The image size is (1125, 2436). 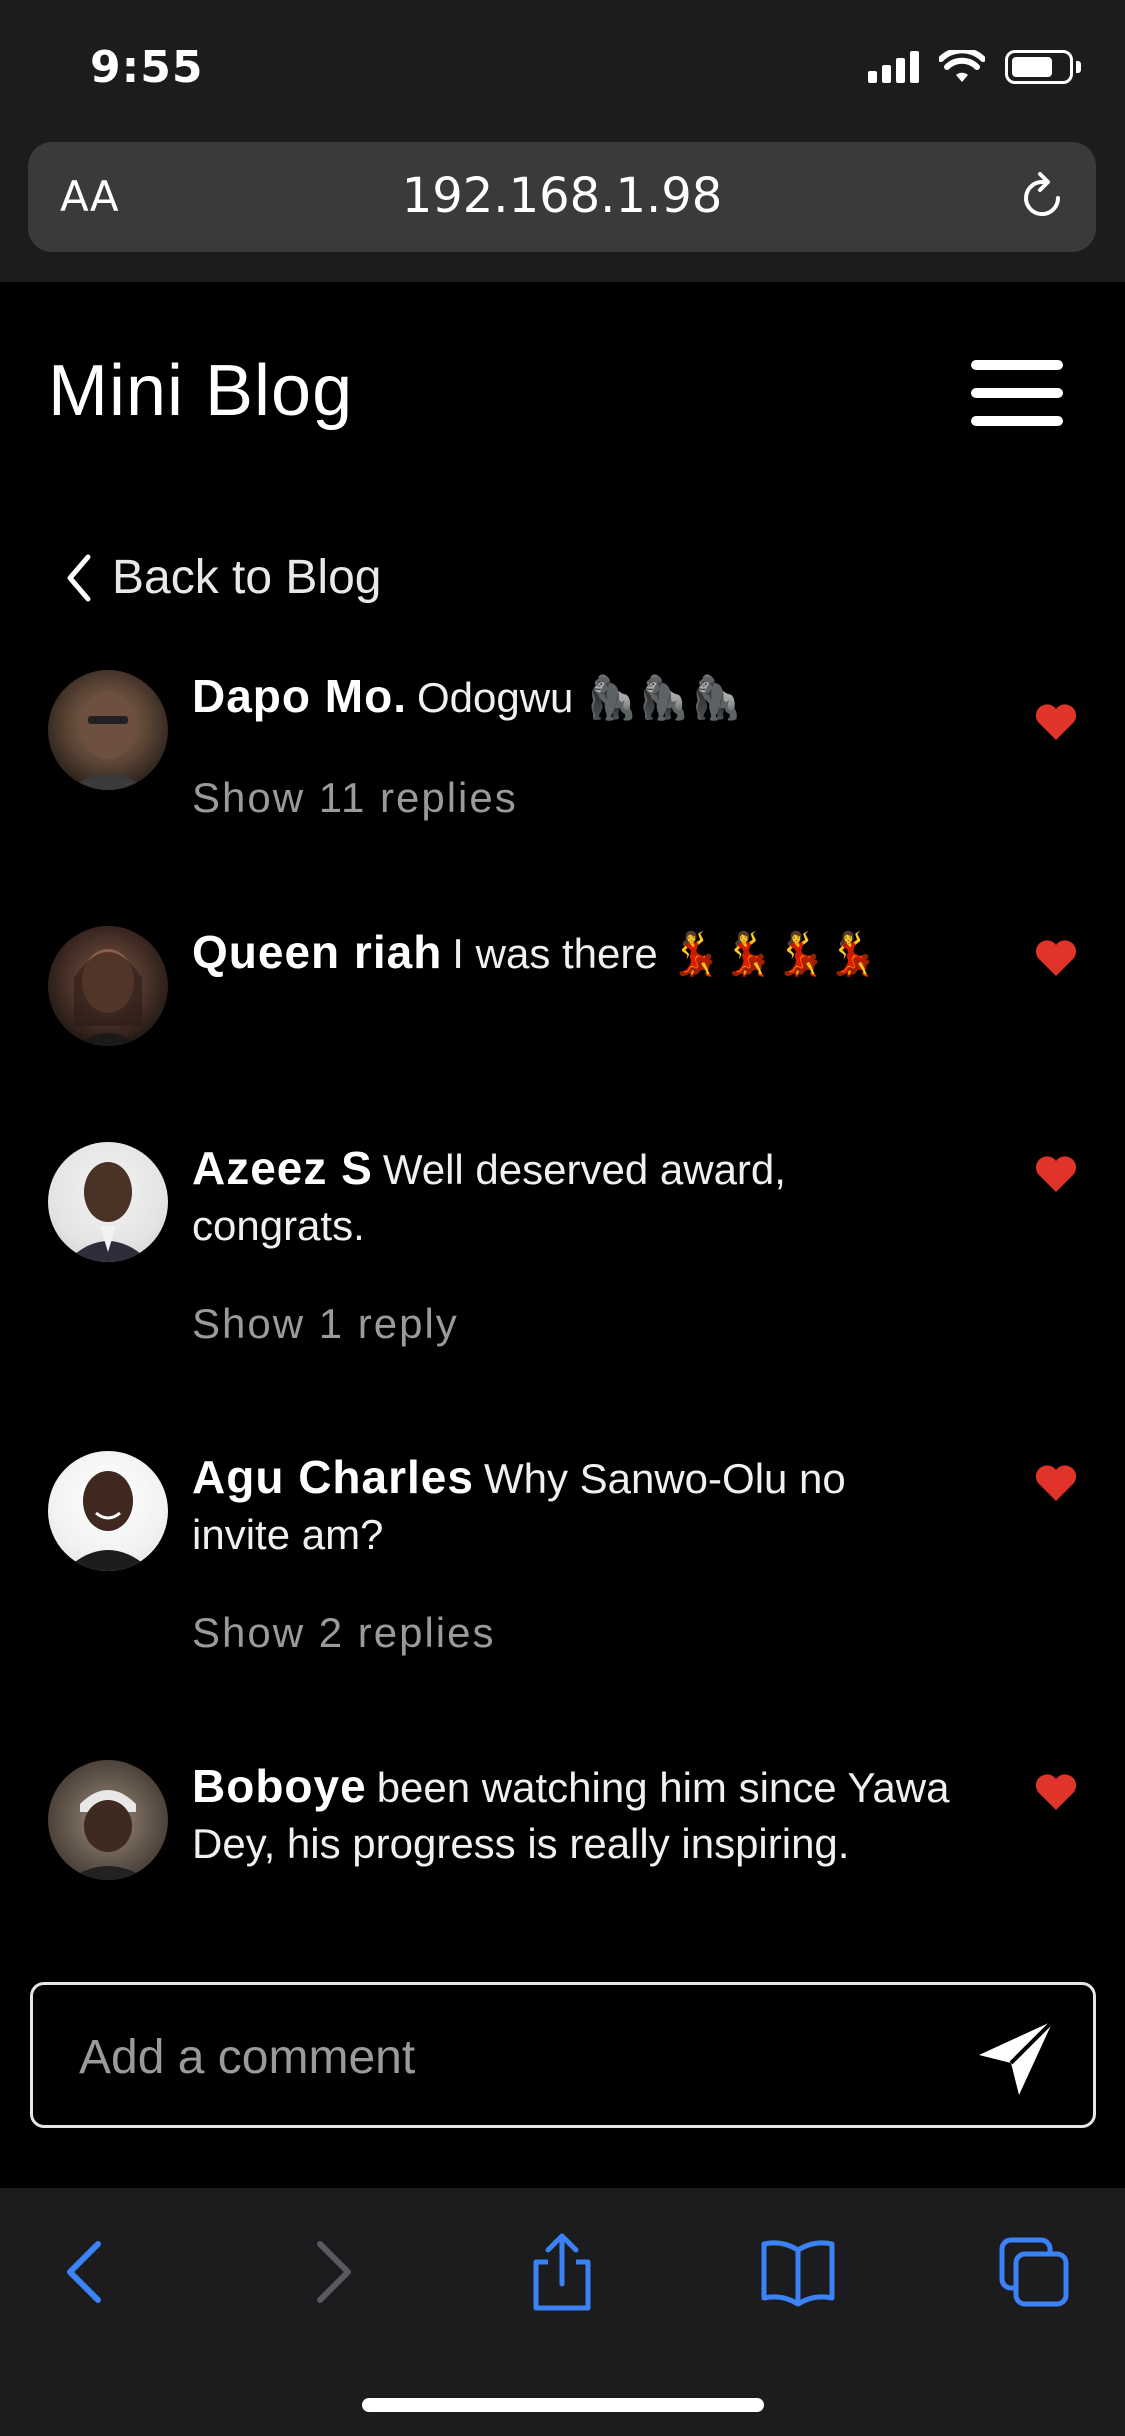 What do you see at coordinates (279, 1786) in the screenshot?
I see `comment-author: Boboye` at bounding box center [279, 1786].